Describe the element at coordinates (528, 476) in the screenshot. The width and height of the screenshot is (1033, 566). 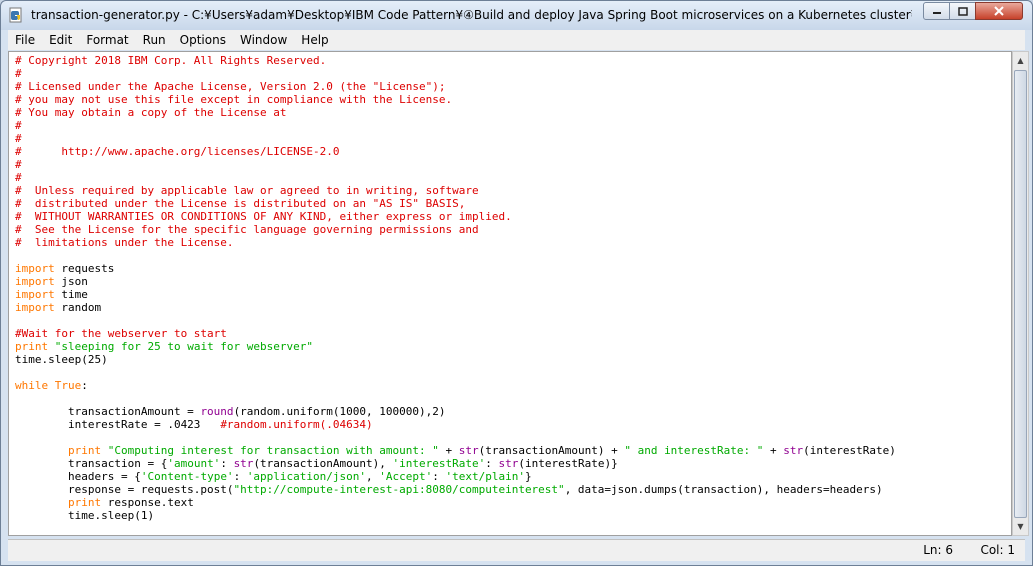
I see `code-token: }` at that location.